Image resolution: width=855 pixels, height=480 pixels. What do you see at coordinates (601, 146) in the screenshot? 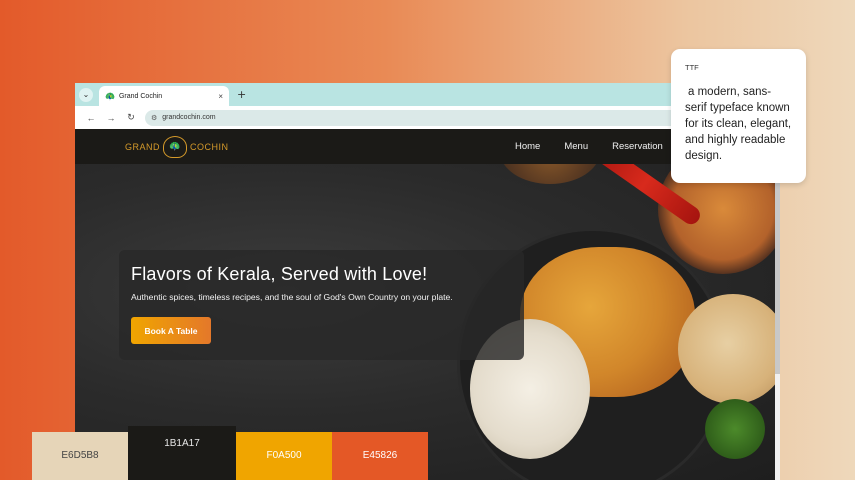
I see `main-nav: Home Menu Reservation` at bounding box center [601, 146].